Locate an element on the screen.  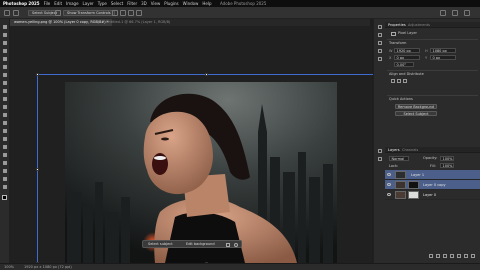
history-panel-icon is located at coordinates (380, 27).